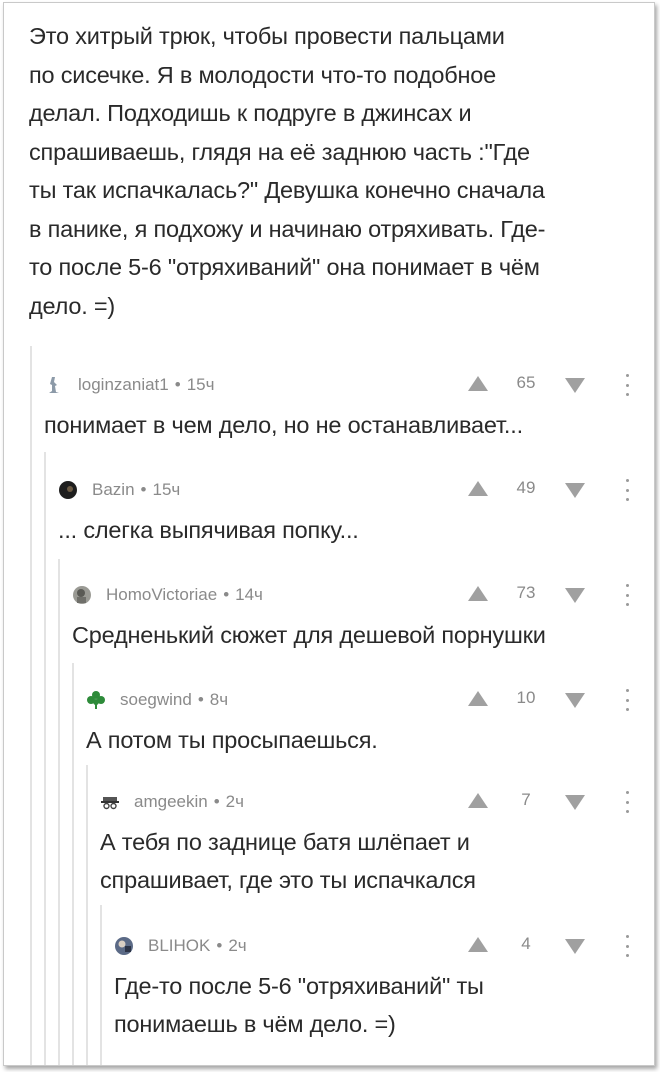 This screenshot has height=1072, width=660. I want to click on post-line: делал. Подходишь к подруге в джинсах и, so click(250, 113).